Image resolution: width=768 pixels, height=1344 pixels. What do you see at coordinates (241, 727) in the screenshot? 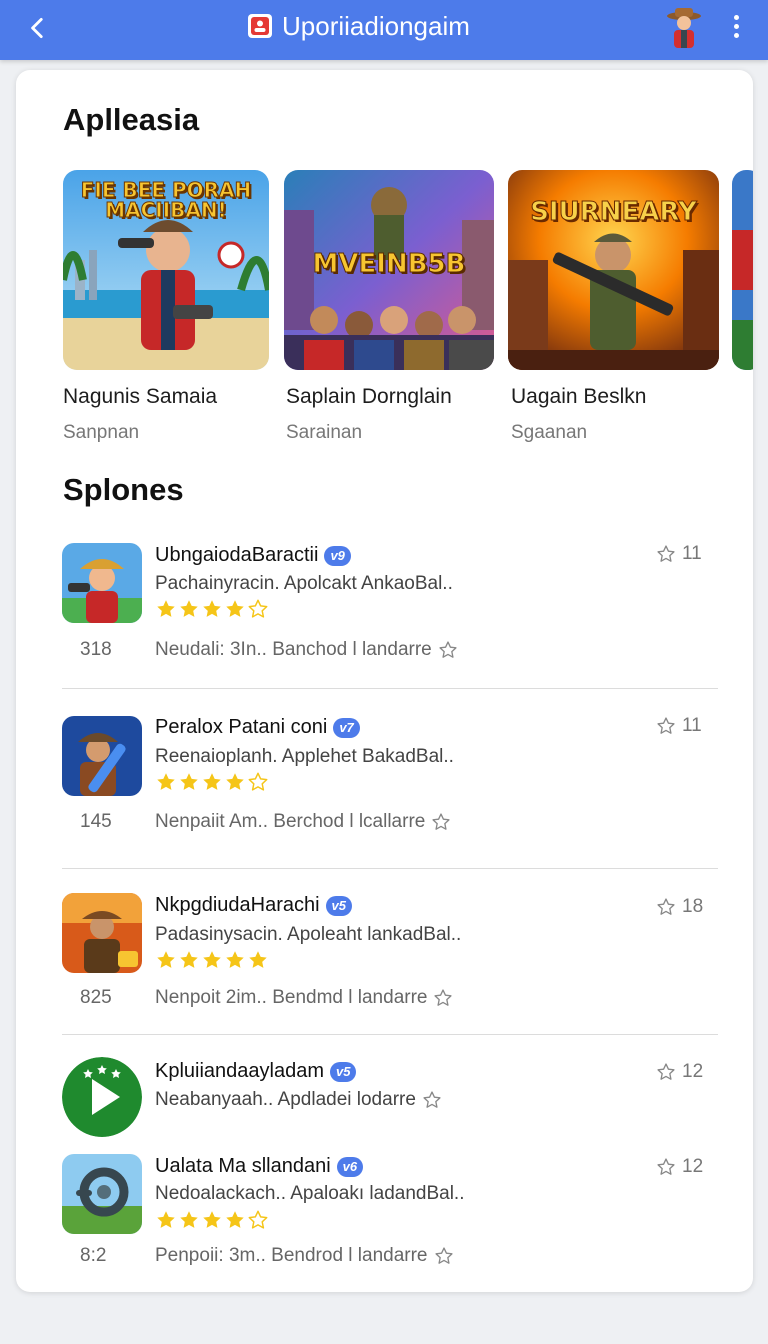
I see `app-name: Peralox Patani coni` at bounding box center [241, 727].